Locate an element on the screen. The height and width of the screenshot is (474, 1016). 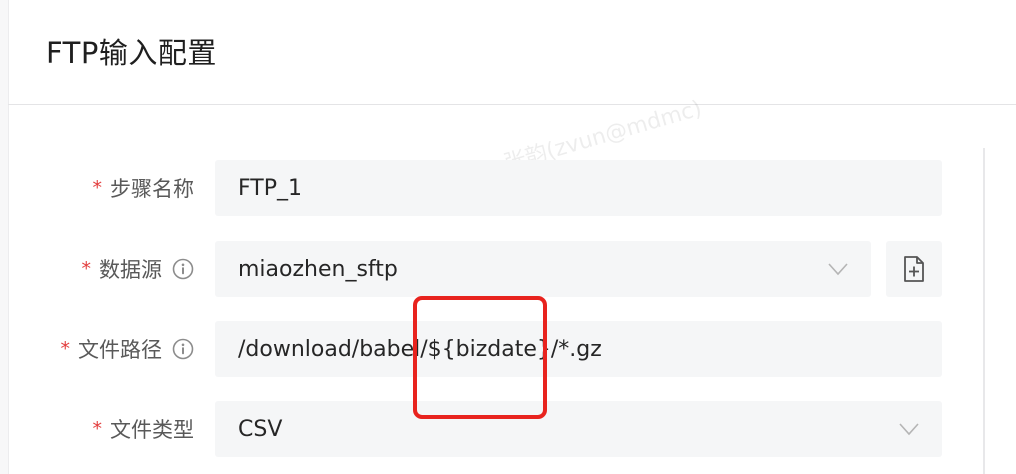
step-name-label: * 步骤名称 is located at coordinates (144, 188).